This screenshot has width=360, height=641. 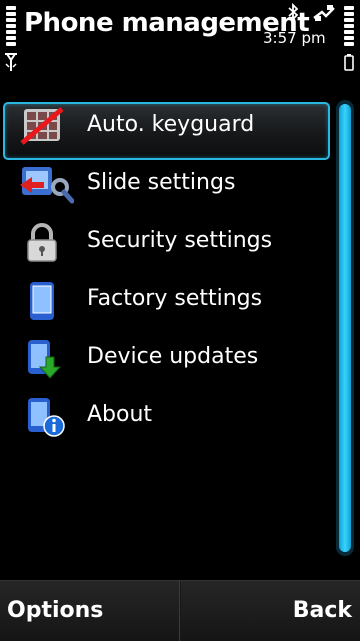 What do you see at coordinates (294, 38) in the screenshot?
I see `clock: 3:57 pm` at bounding box center [294, 38].